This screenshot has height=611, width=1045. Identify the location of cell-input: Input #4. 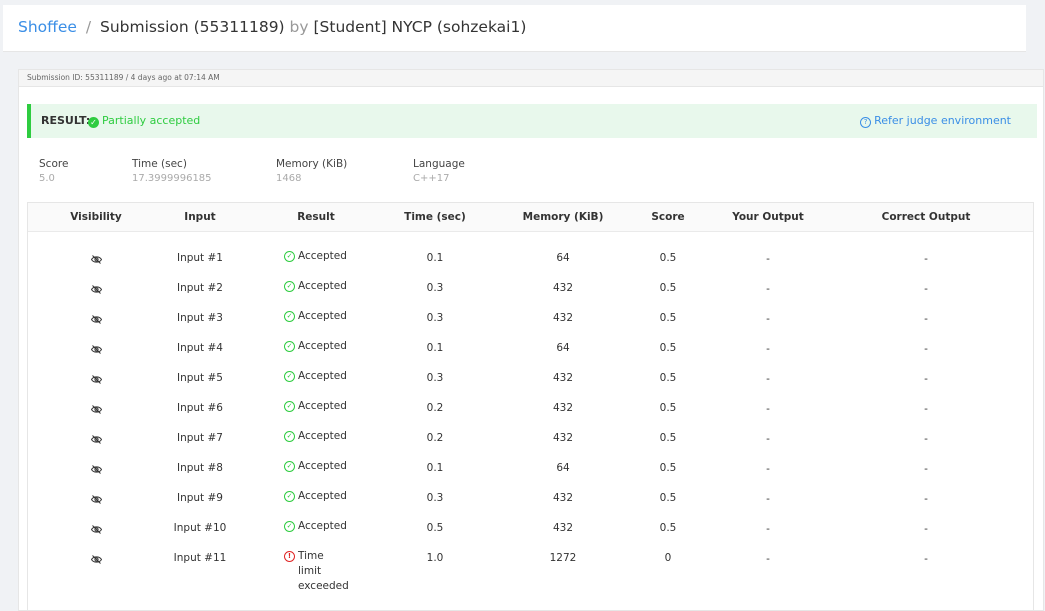
(199, 348).